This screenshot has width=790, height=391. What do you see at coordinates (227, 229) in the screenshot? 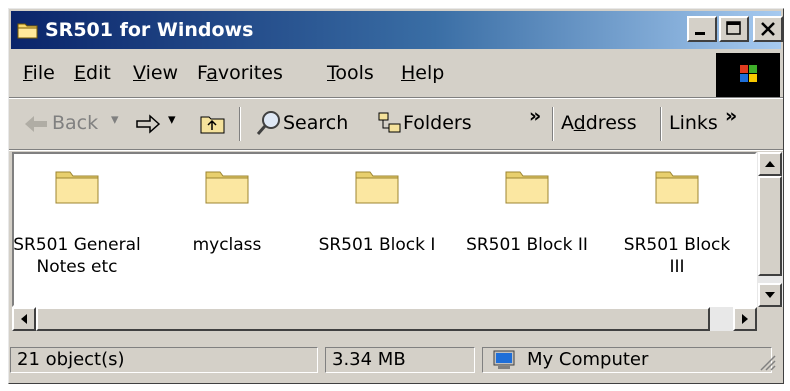
I see `folder-item: myclass` at bounding box center [227, 229].